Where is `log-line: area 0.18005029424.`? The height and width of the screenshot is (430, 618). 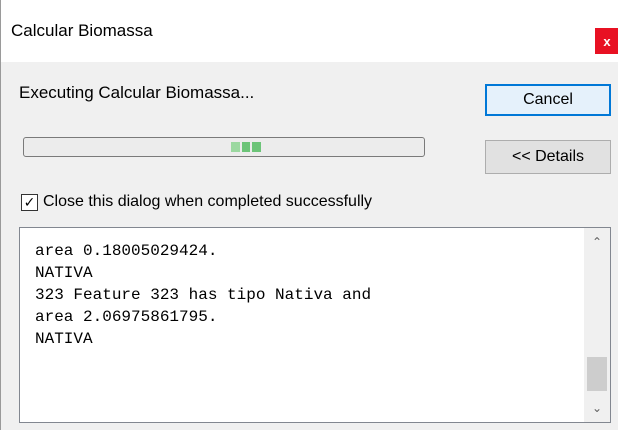
log-line: area 0.18005029424. is located at coordinates (126, 251).